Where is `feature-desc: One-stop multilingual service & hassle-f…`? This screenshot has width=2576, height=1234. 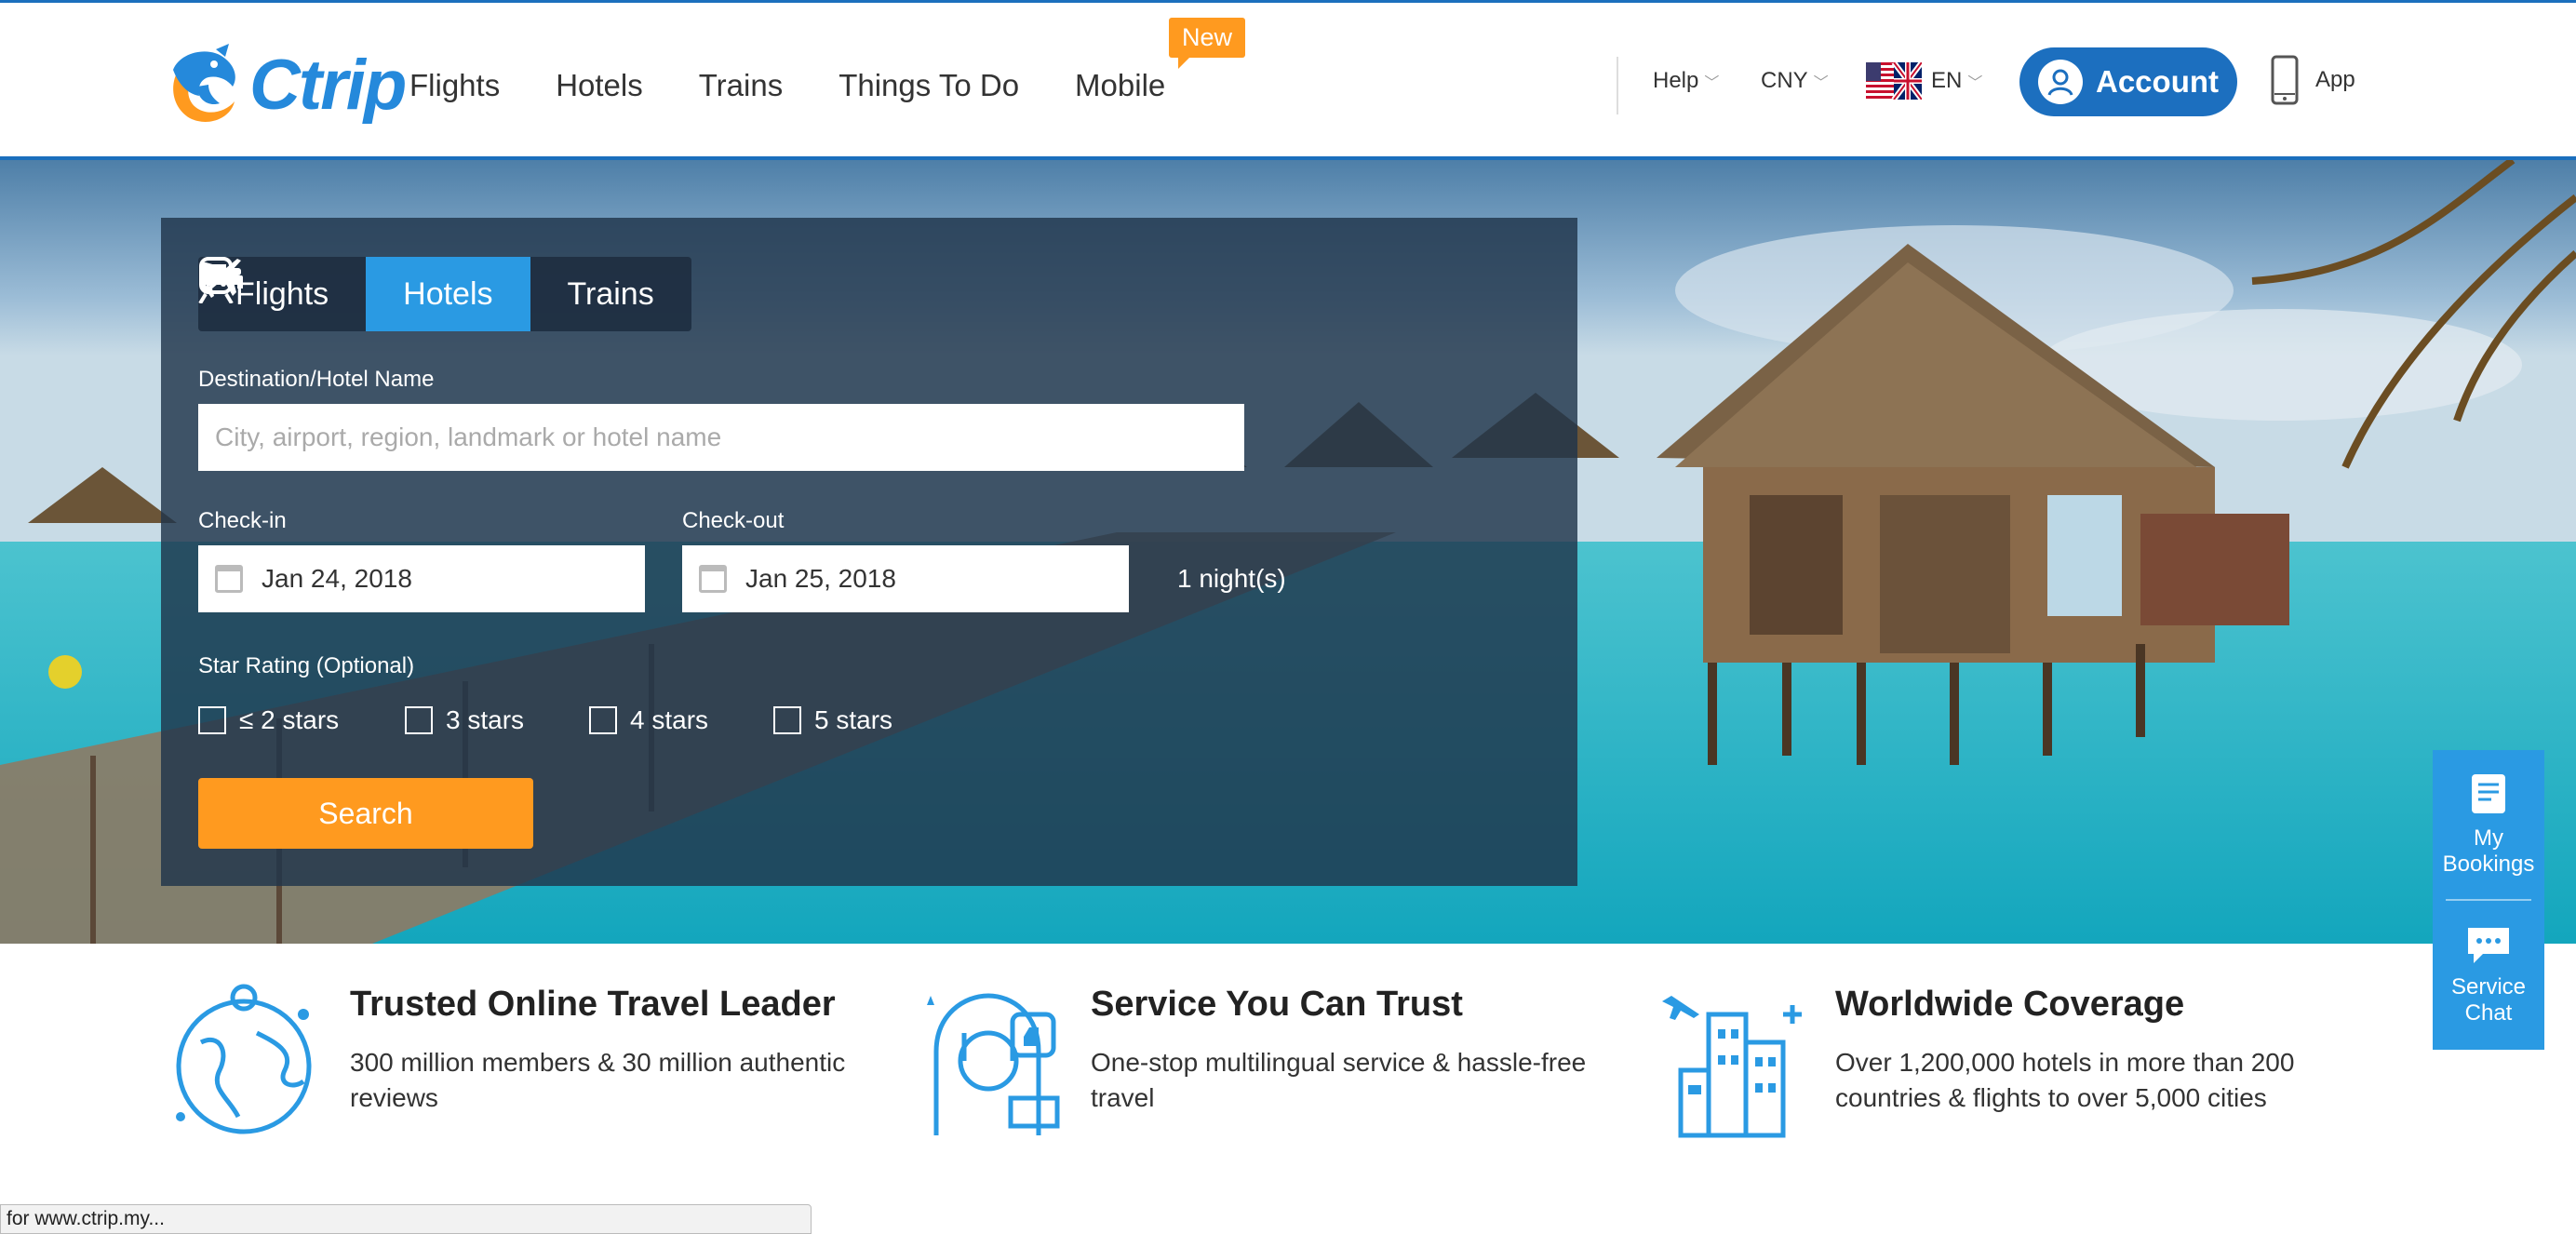 feature-desc: One-stop multilingual service & hassle-f… is located at coordinates (1339, 1080).